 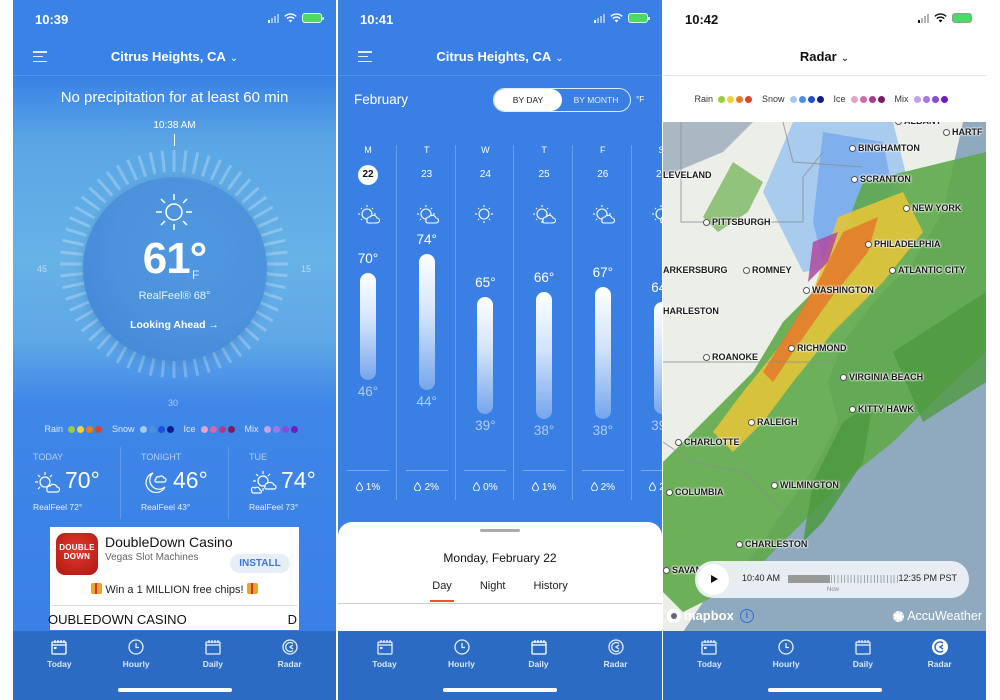 I want to click on app-header: Citrus Heights, CA ⌄, so click(x=500, y=58).